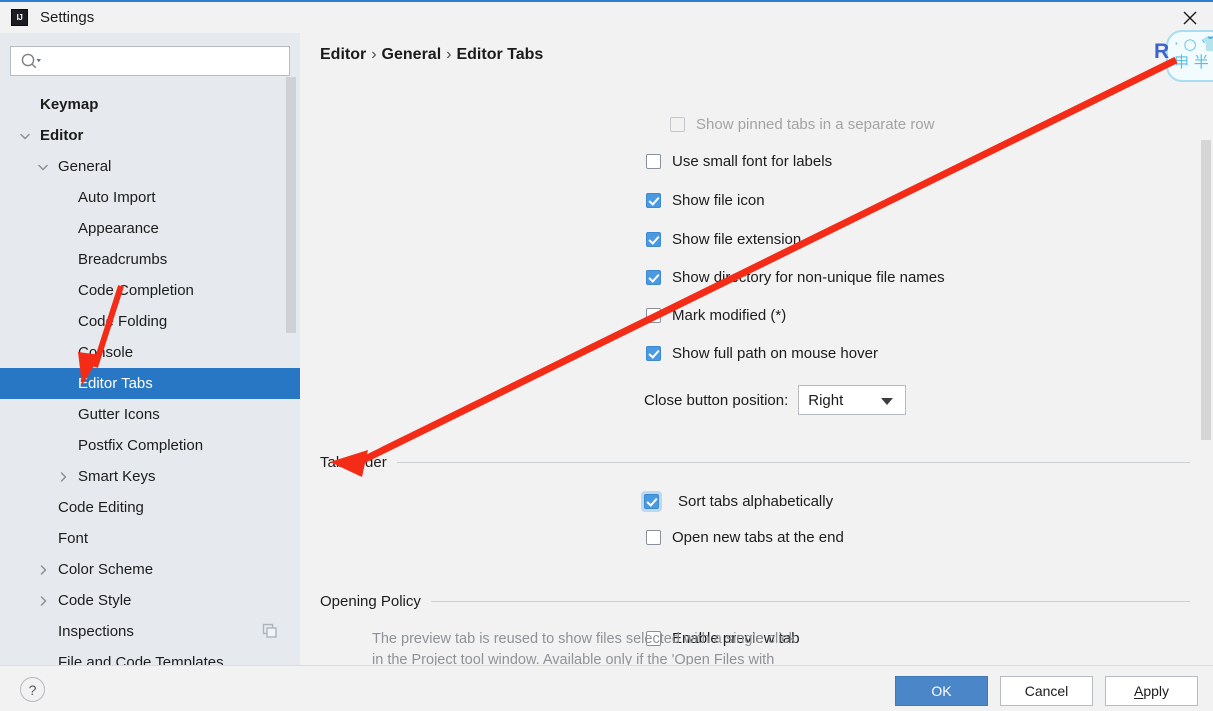 The height and width of the screenshot is (711, 1213). Describe the element at coordinates (150, 600) in the screenshot. I see `sidebar-item-code-style: Code Style` at that location.